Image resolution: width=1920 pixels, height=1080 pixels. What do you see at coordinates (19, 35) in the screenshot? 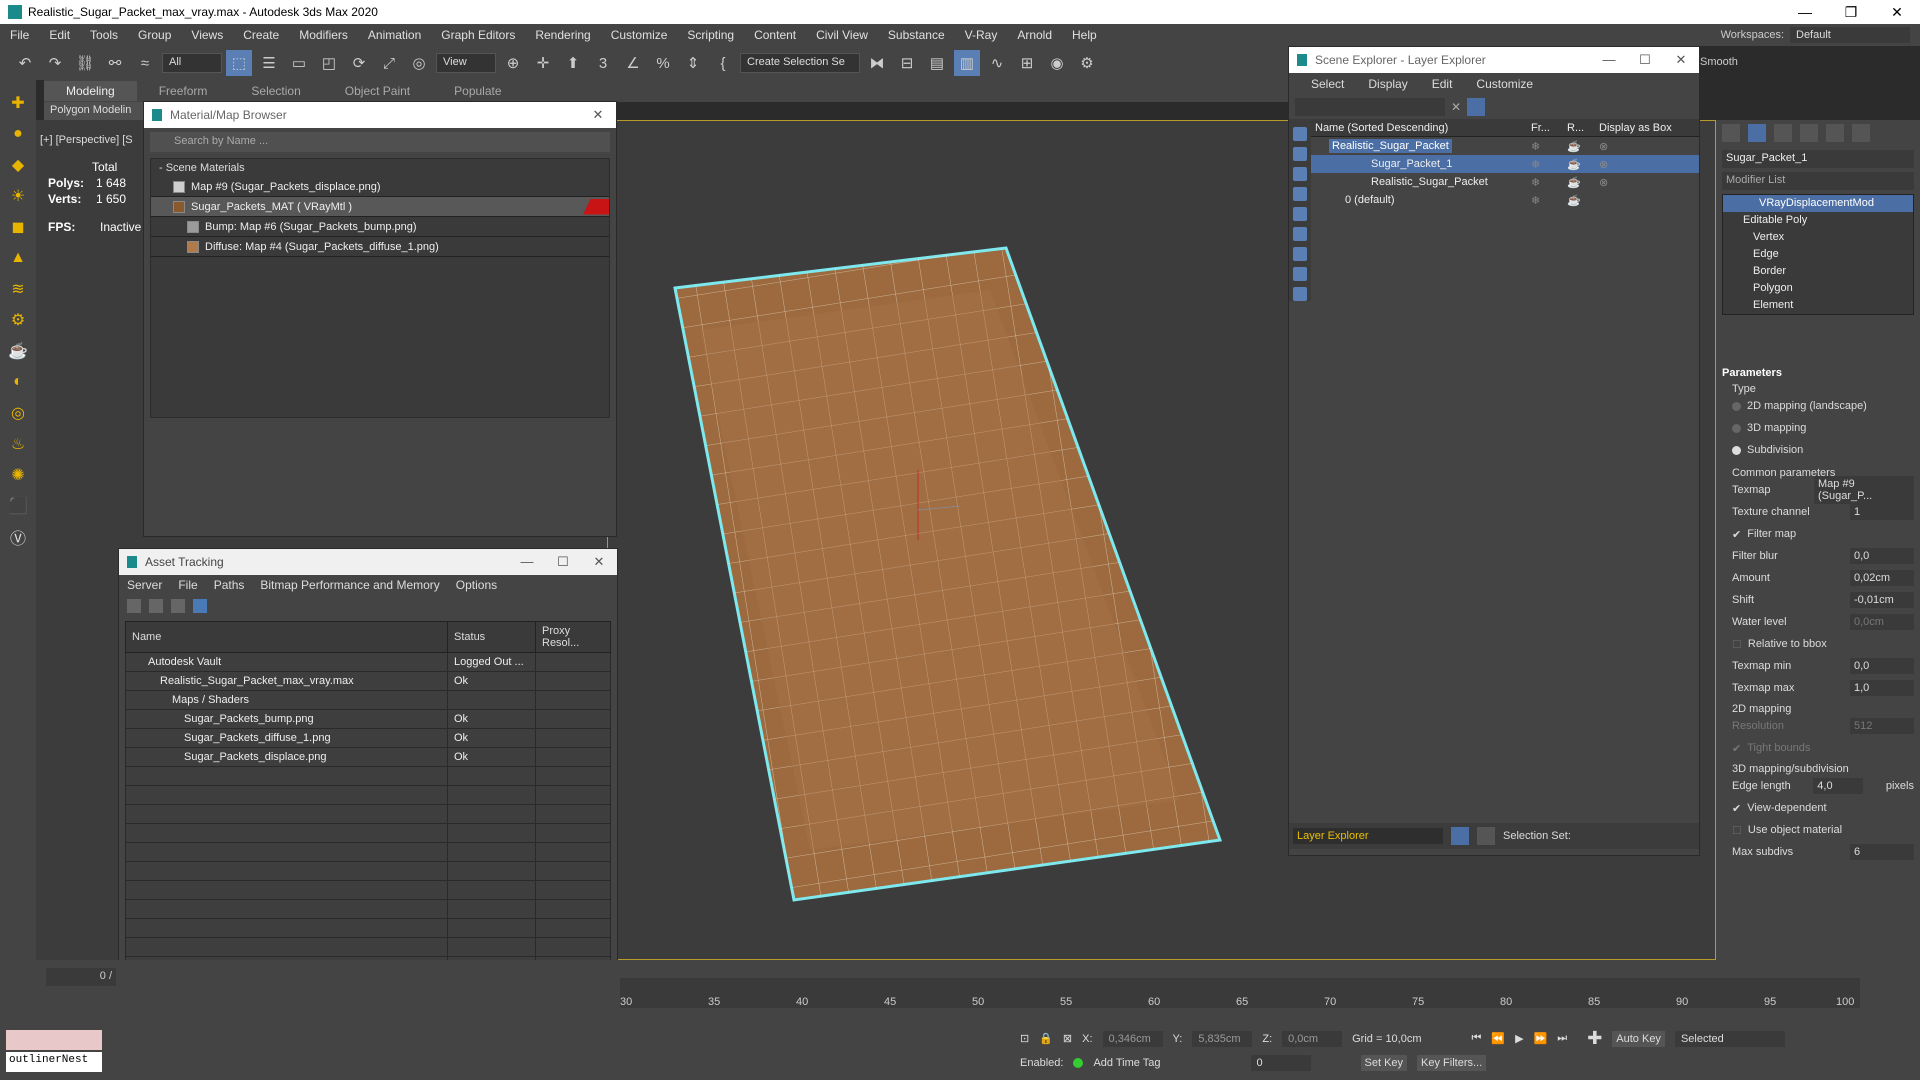
I see `menu-file: File` at bounding box center [19, 35].